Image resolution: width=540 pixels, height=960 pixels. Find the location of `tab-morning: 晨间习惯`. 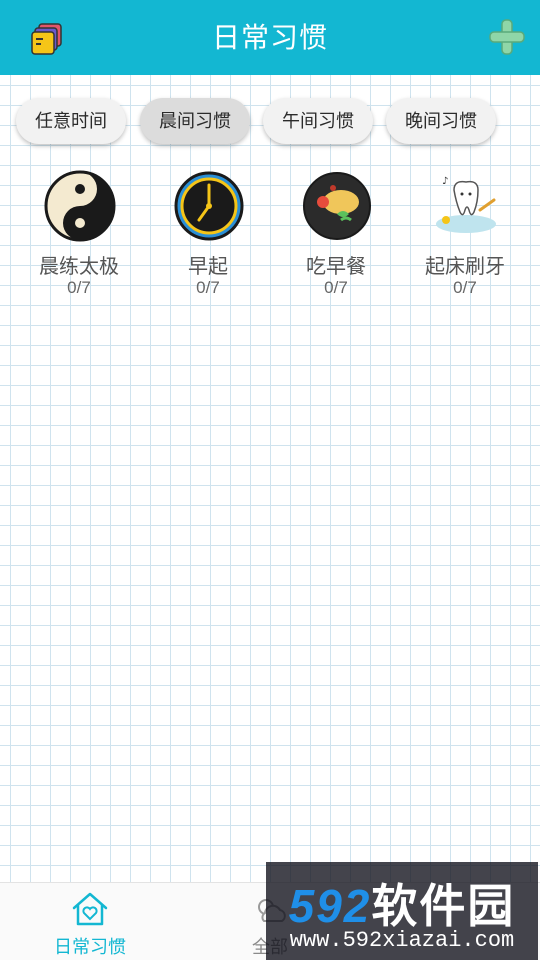

tab-morning: 晨间习惯 is located at coordinates (195, 121).